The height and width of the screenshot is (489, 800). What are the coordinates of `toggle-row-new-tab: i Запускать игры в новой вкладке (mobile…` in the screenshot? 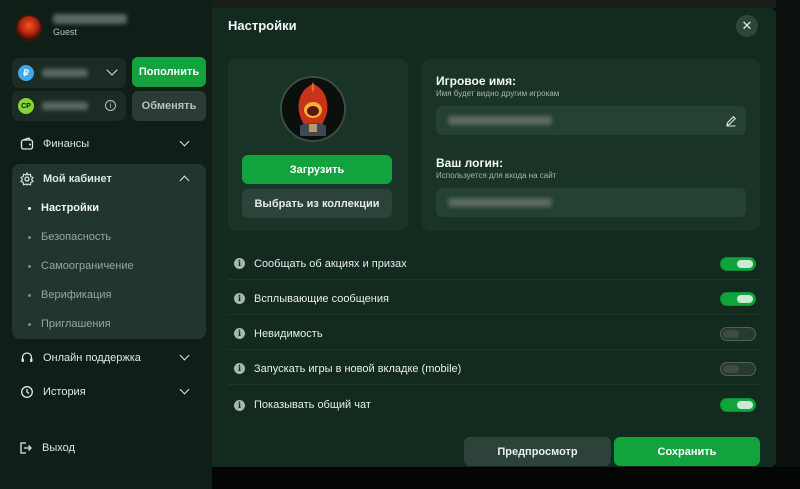 It's located at (494, 369).